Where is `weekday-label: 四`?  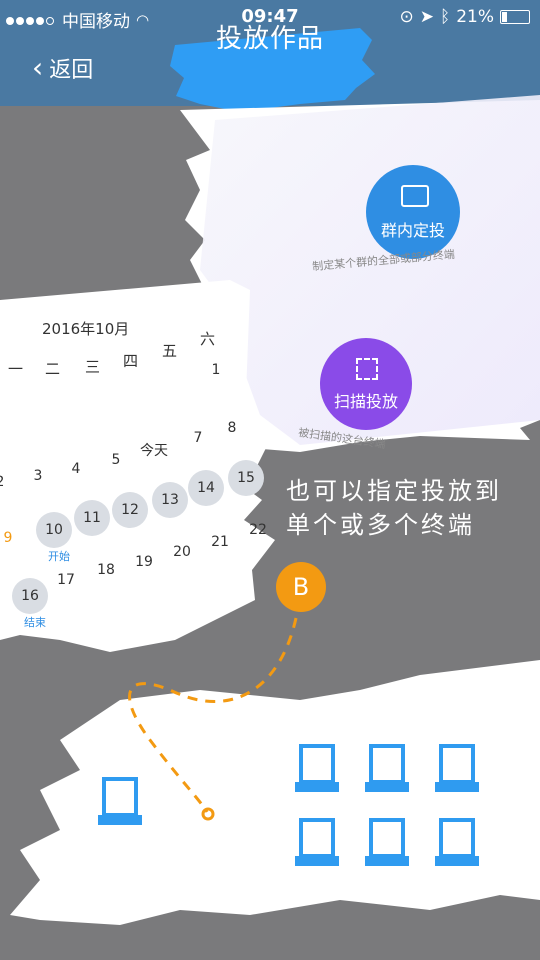 weekday-label: 四 is located at coordinates (131, 361).